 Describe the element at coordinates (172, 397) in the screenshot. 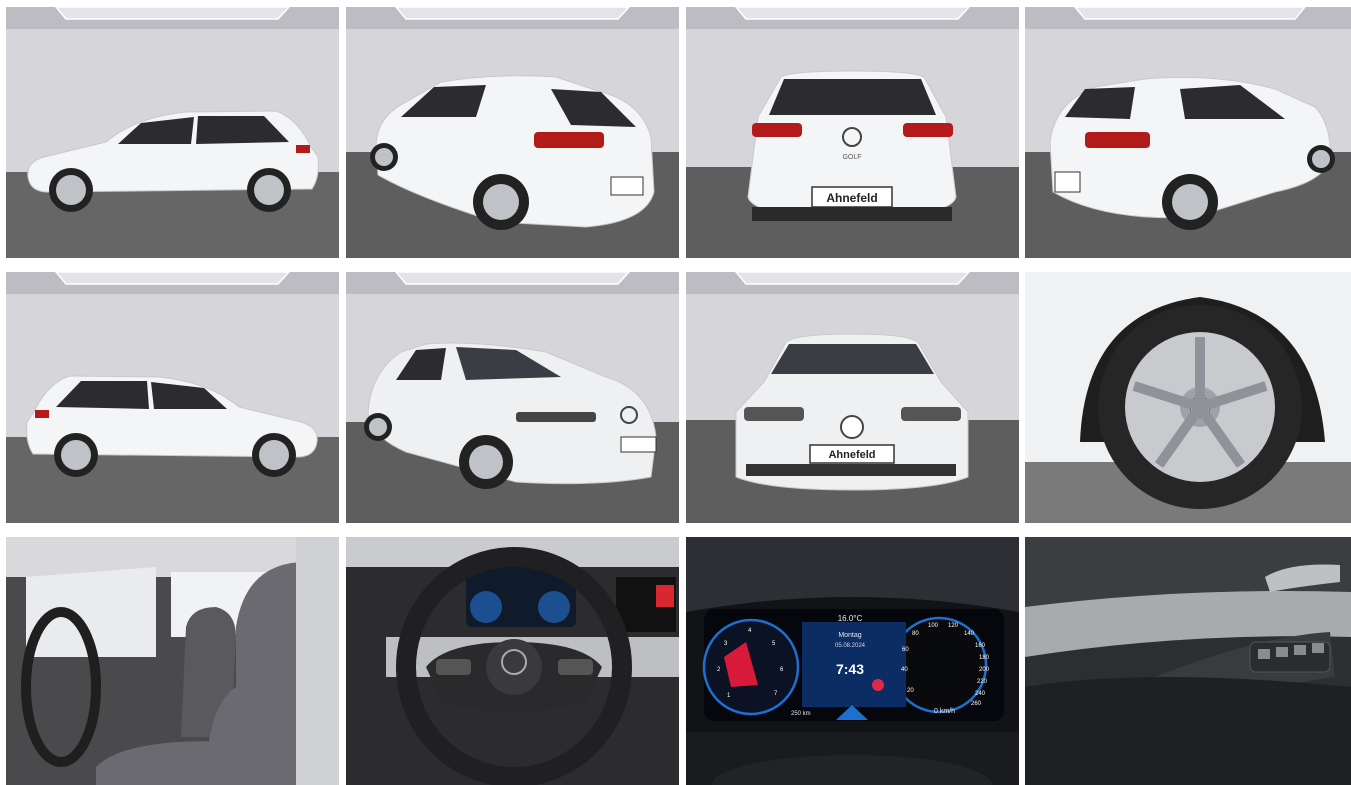

I see `gallery-image-side-right` at that location.